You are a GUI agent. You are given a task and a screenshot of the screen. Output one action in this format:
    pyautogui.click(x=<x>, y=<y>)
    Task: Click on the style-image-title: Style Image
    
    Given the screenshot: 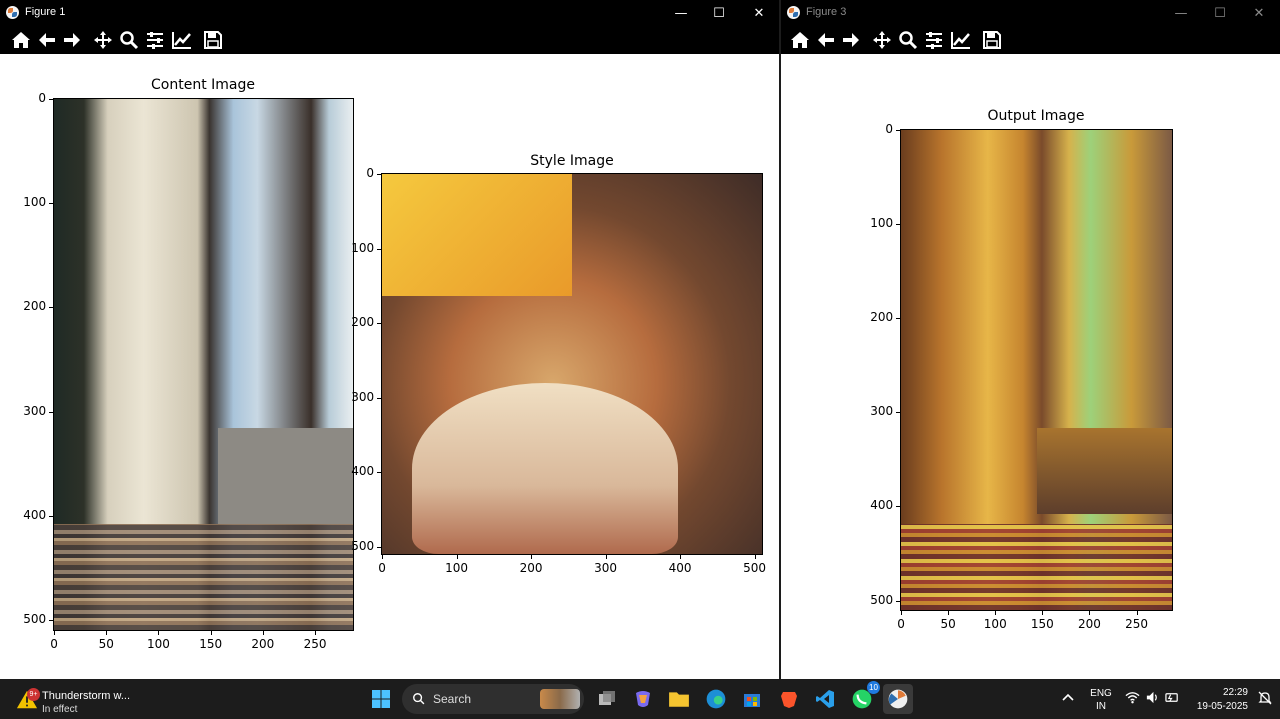 What is the action you would take?
    pyautogui.click(x=572, y=161)
    